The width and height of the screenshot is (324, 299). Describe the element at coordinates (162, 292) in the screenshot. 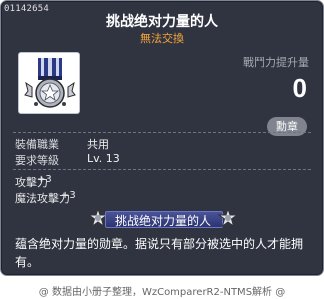

I see `footer-credit: @ 数据由小册子整理，WzComparerR2-NTMS解析 @` at that location.